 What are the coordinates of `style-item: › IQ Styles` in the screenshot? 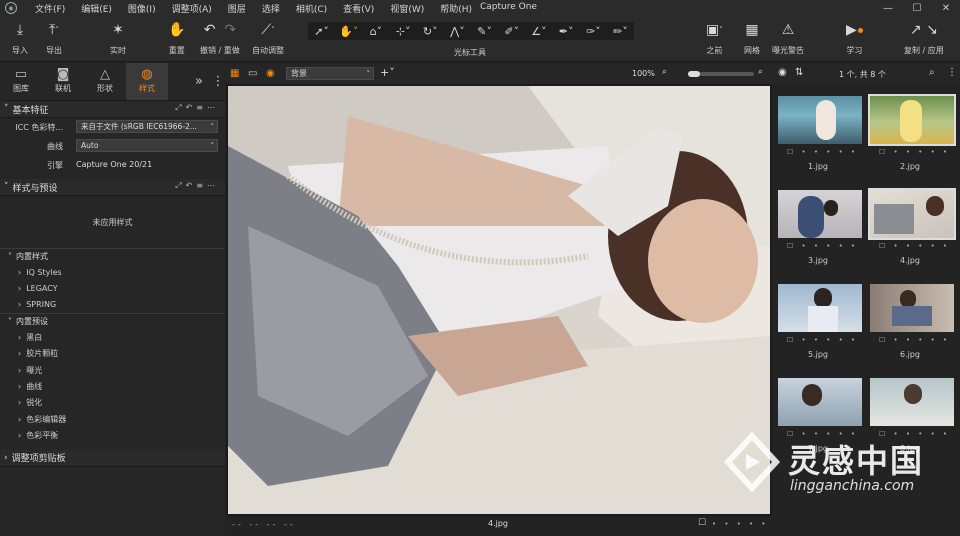 It's located at (112, 272).